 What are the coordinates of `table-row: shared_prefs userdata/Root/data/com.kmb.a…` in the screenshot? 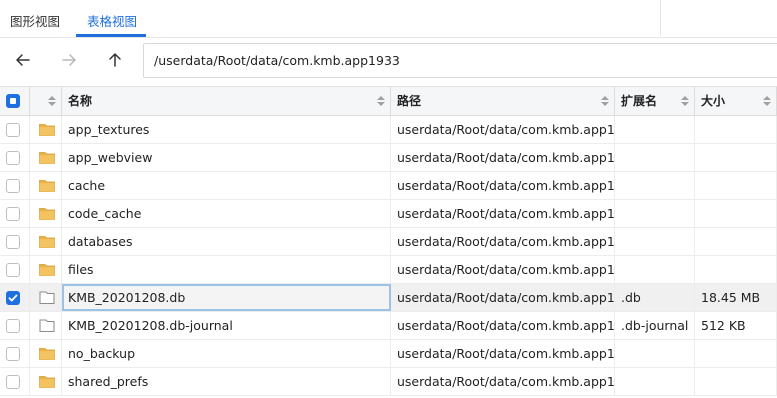 It's located at (388, 382).